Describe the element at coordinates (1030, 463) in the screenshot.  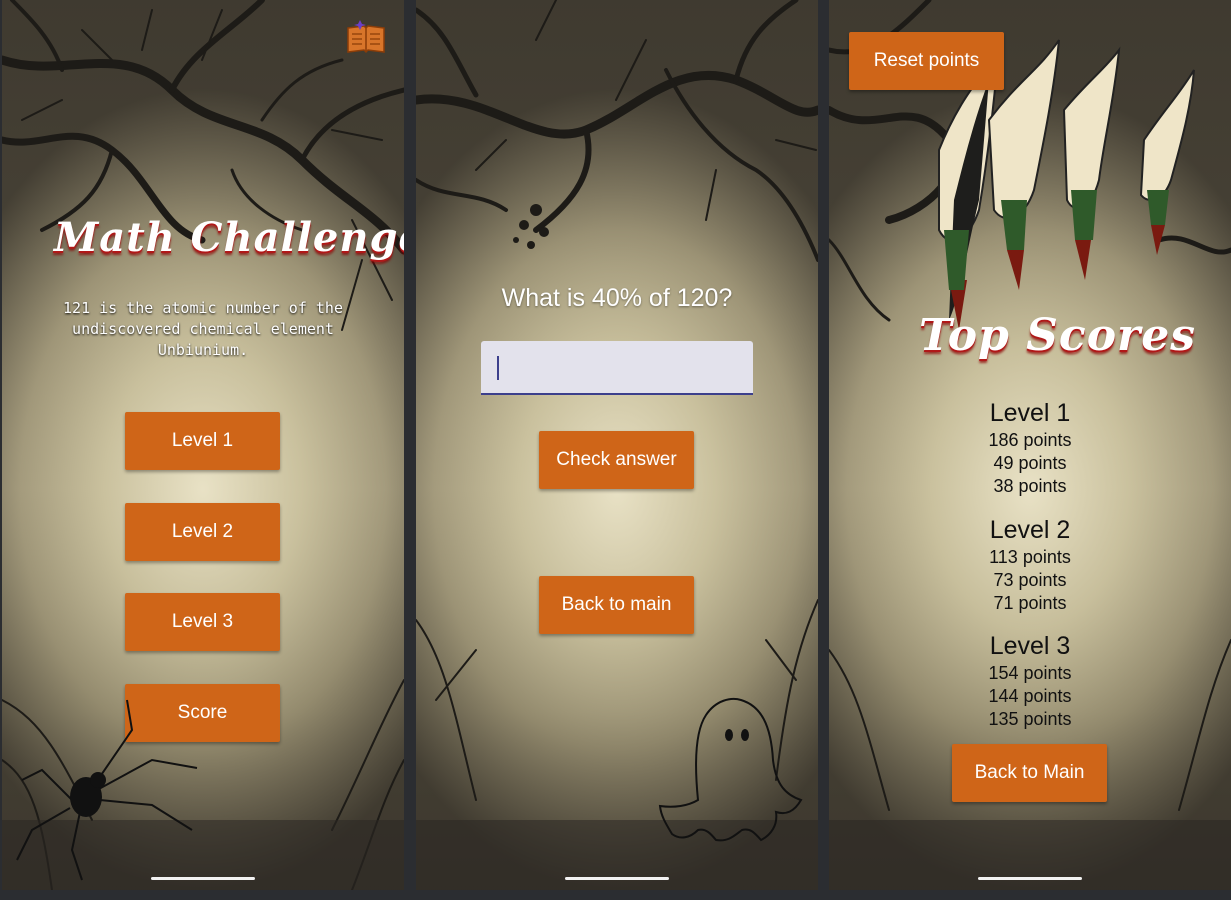
I see `score-entry: 49 points` at that location.